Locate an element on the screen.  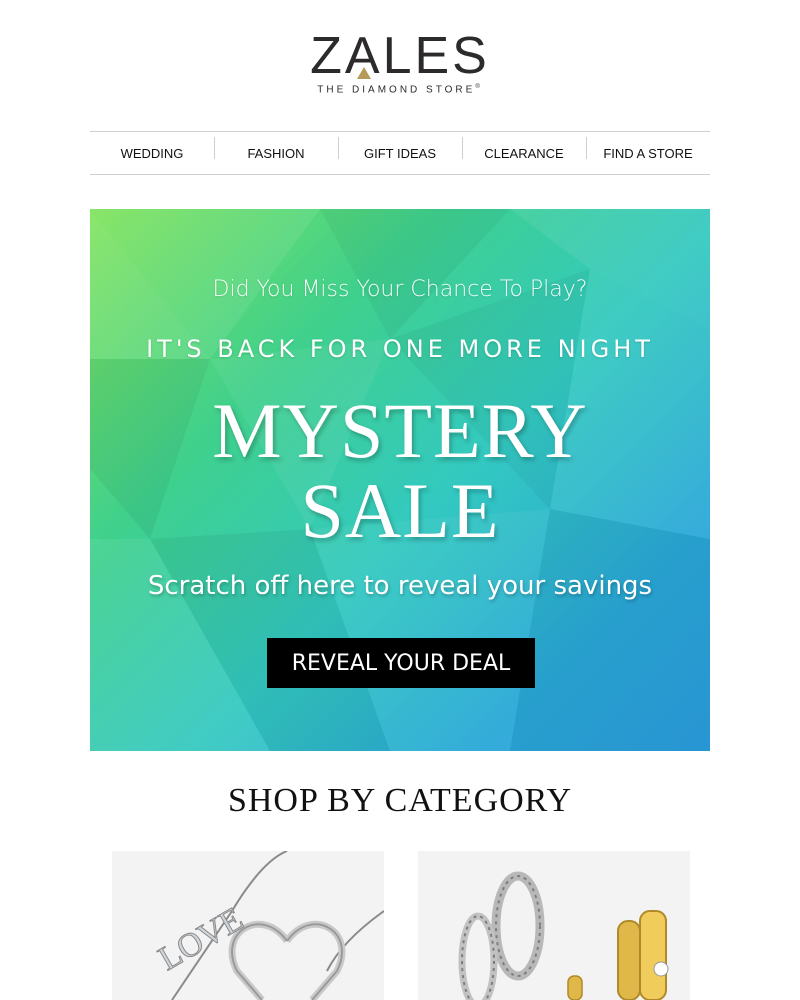
hero-title: MYSTERY SALE is located at coordinates (400, 471).